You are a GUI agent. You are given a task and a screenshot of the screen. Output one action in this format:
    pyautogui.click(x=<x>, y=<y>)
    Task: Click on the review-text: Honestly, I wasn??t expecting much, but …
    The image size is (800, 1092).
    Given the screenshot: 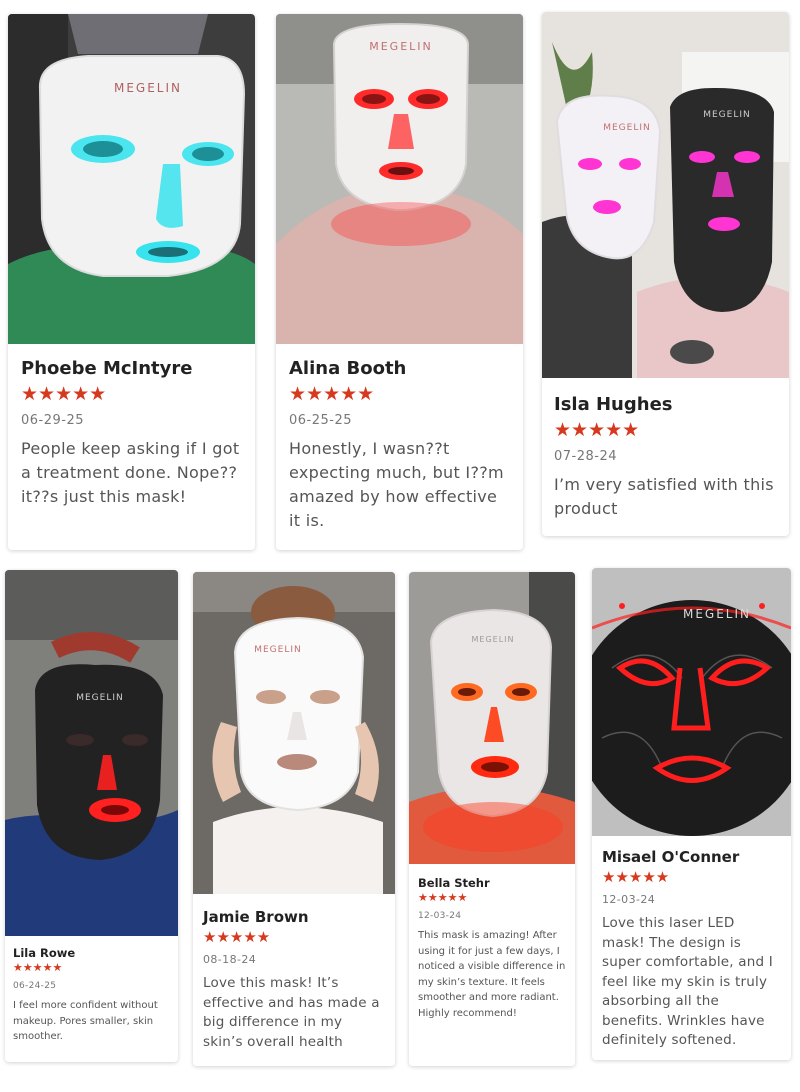 What is the action you would take?
    pyautogui.click(x=396, y=484)
    